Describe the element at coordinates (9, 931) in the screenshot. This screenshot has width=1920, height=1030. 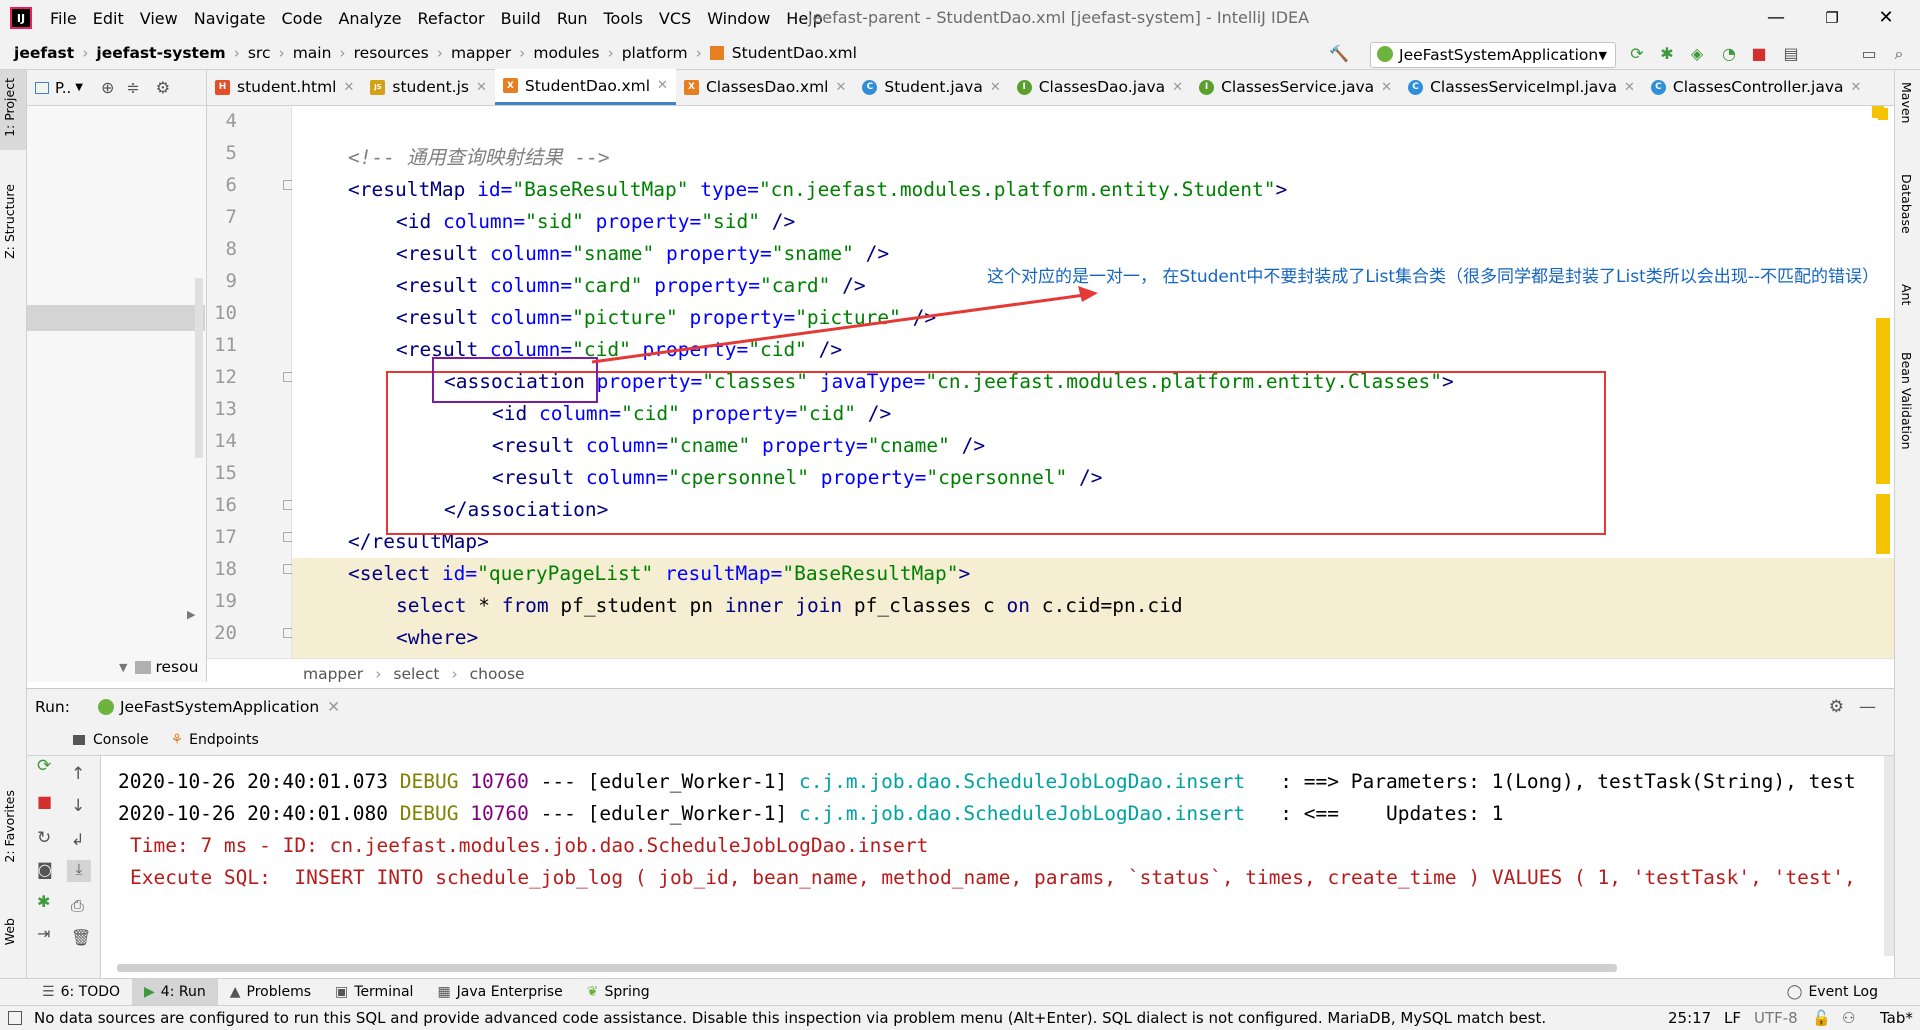
I see `tool-tab-web: Web` at that location.